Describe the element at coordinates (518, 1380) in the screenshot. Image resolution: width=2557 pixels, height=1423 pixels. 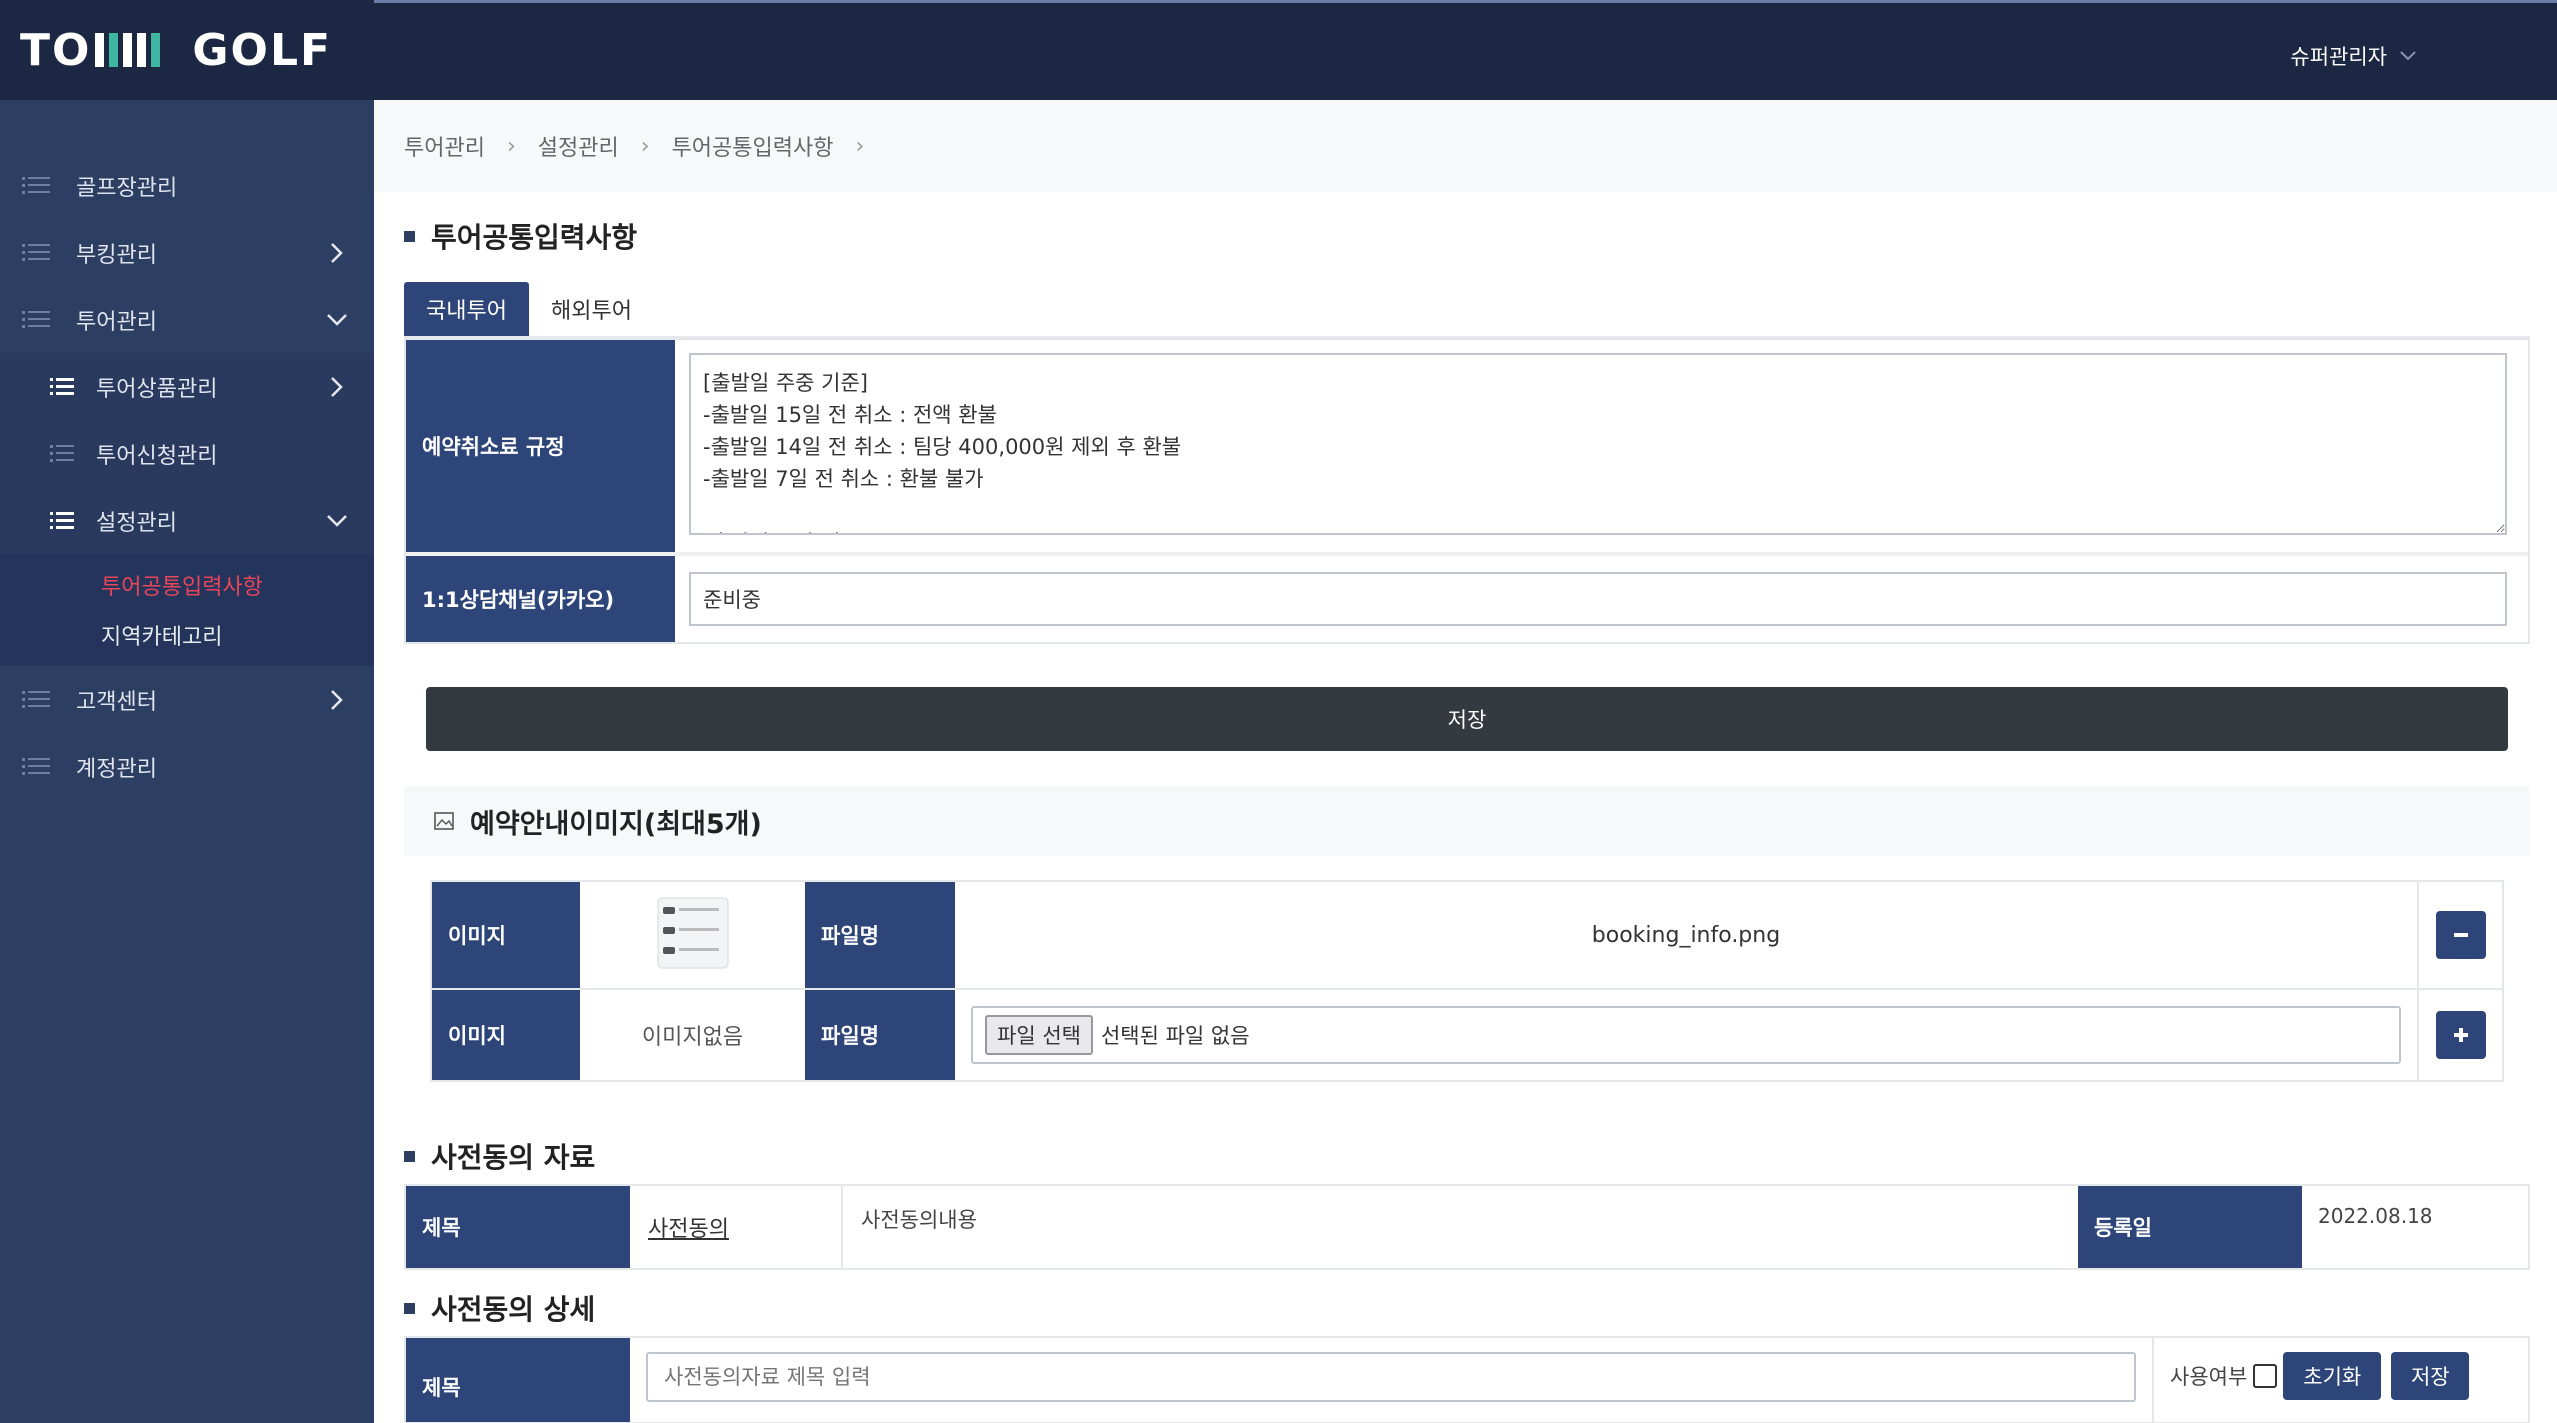
I see `consent-detail-title-label: 제목` at that location.